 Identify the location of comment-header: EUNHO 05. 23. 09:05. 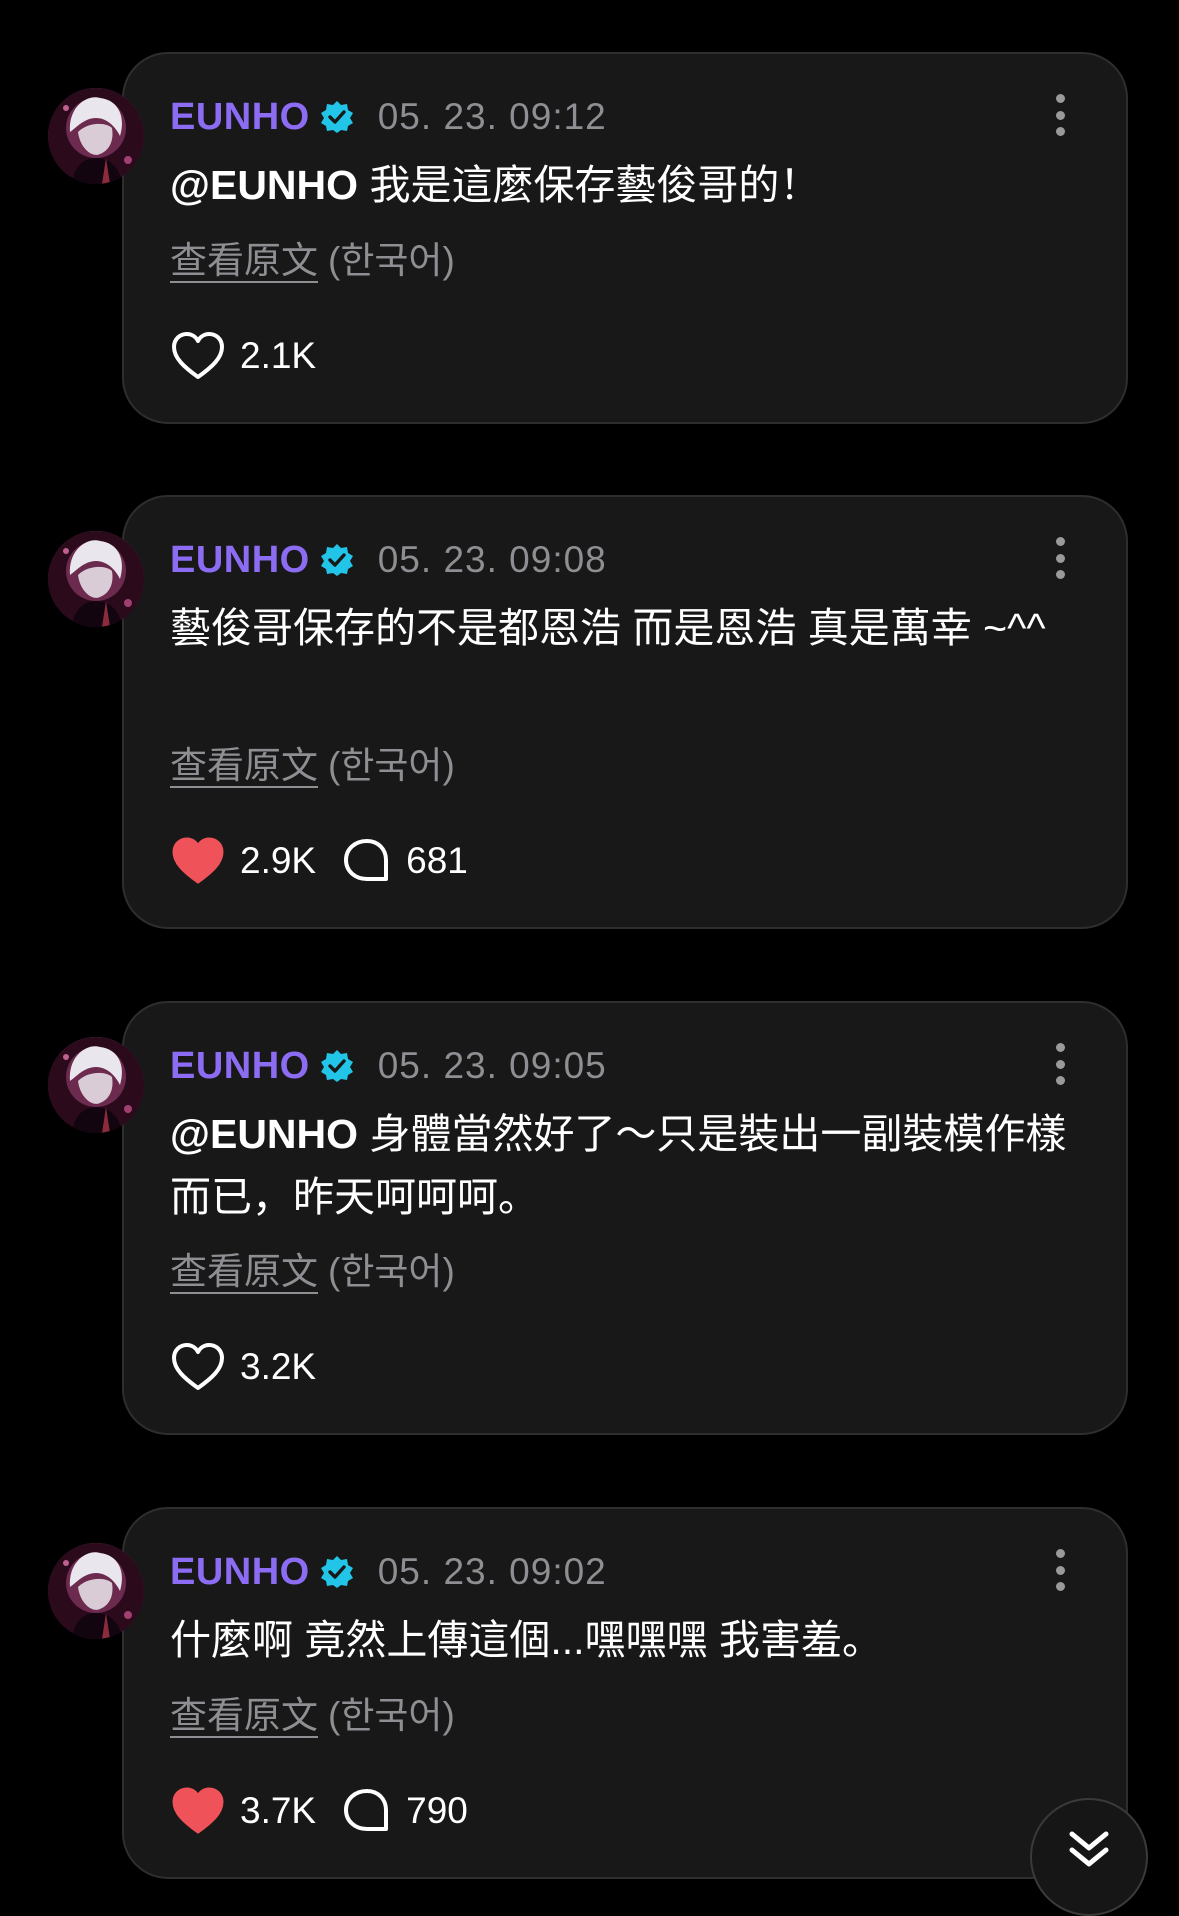
(388, 1066).